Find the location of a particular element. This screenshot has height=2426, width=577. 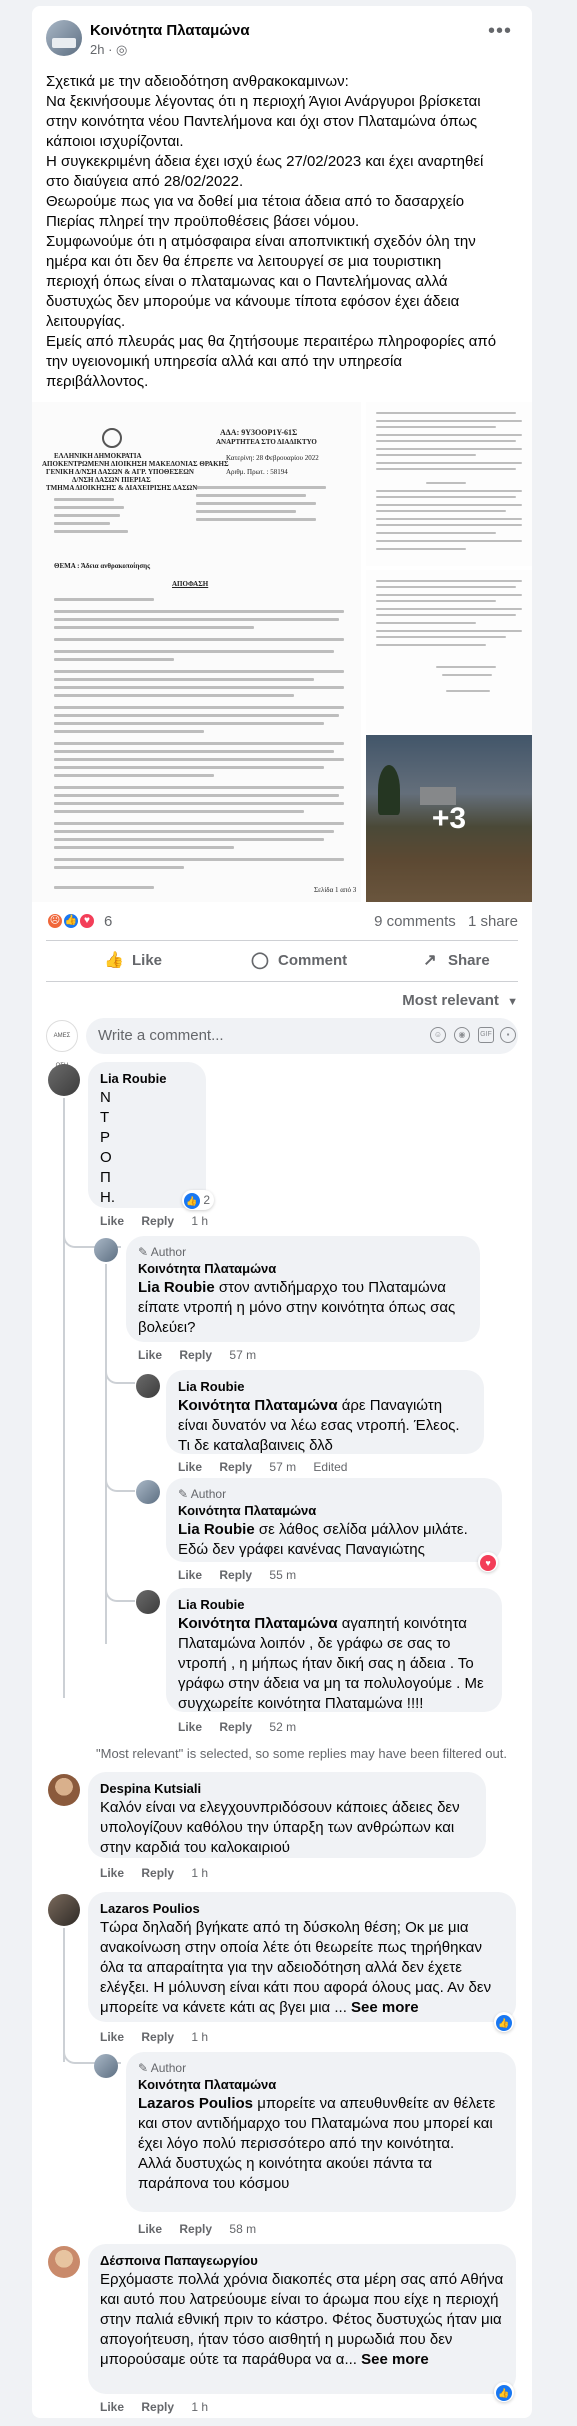

comment-time: 55 m is located at coordinates (282, 1575).